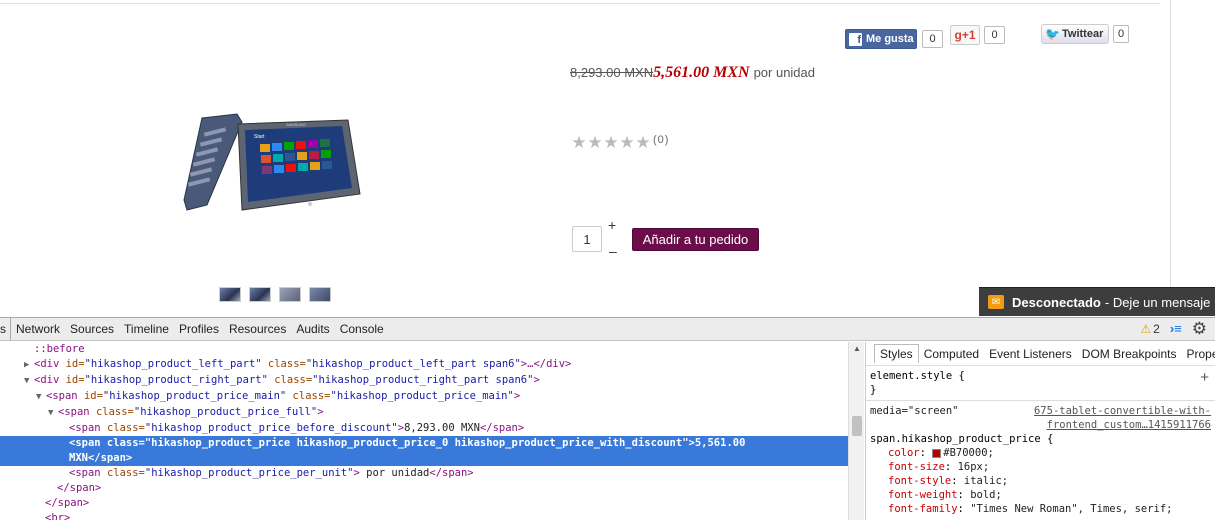 This screenshot has height=520, width=1215. What do you see at coordinates (855, 39) in the screenshot?
I see `facebook-icon: f` at bounding box center [855, 39].